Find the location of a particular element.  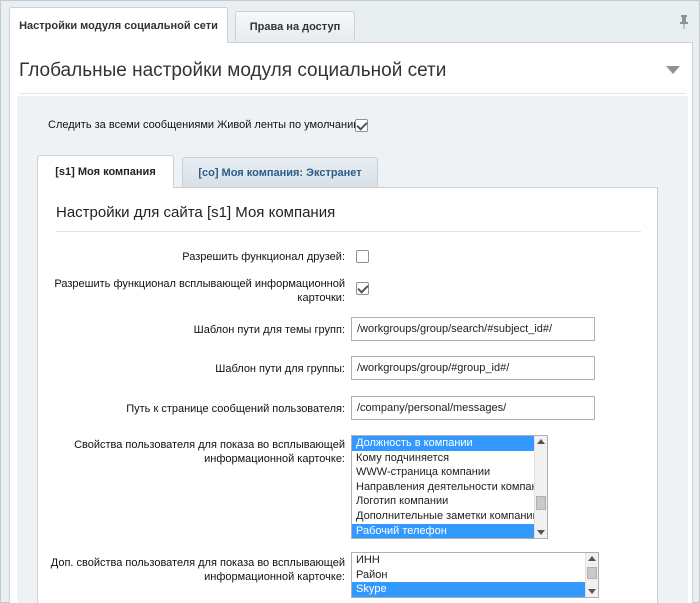

tab-label: Настройки модуля социальной сети is located at coordinates (118, 25).